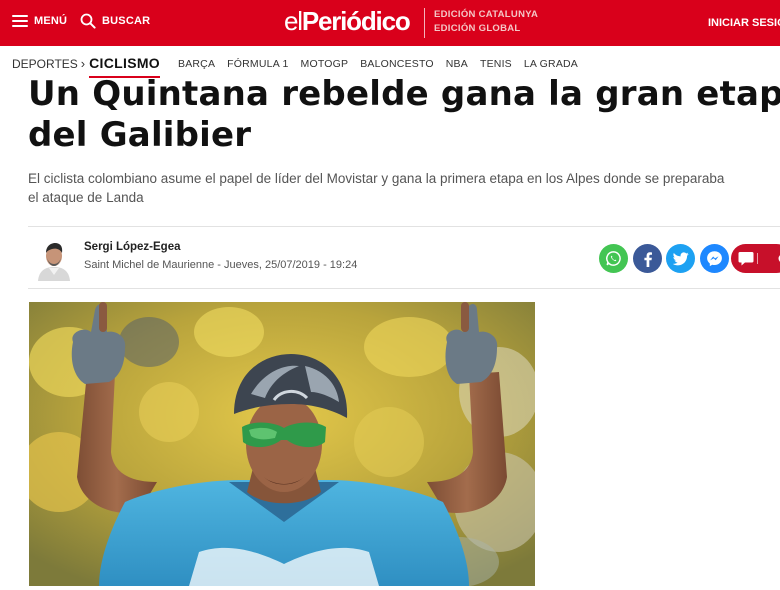  Describe the element at coordinates (88, 21) in the screenshot. I see `search-icon` at that location.